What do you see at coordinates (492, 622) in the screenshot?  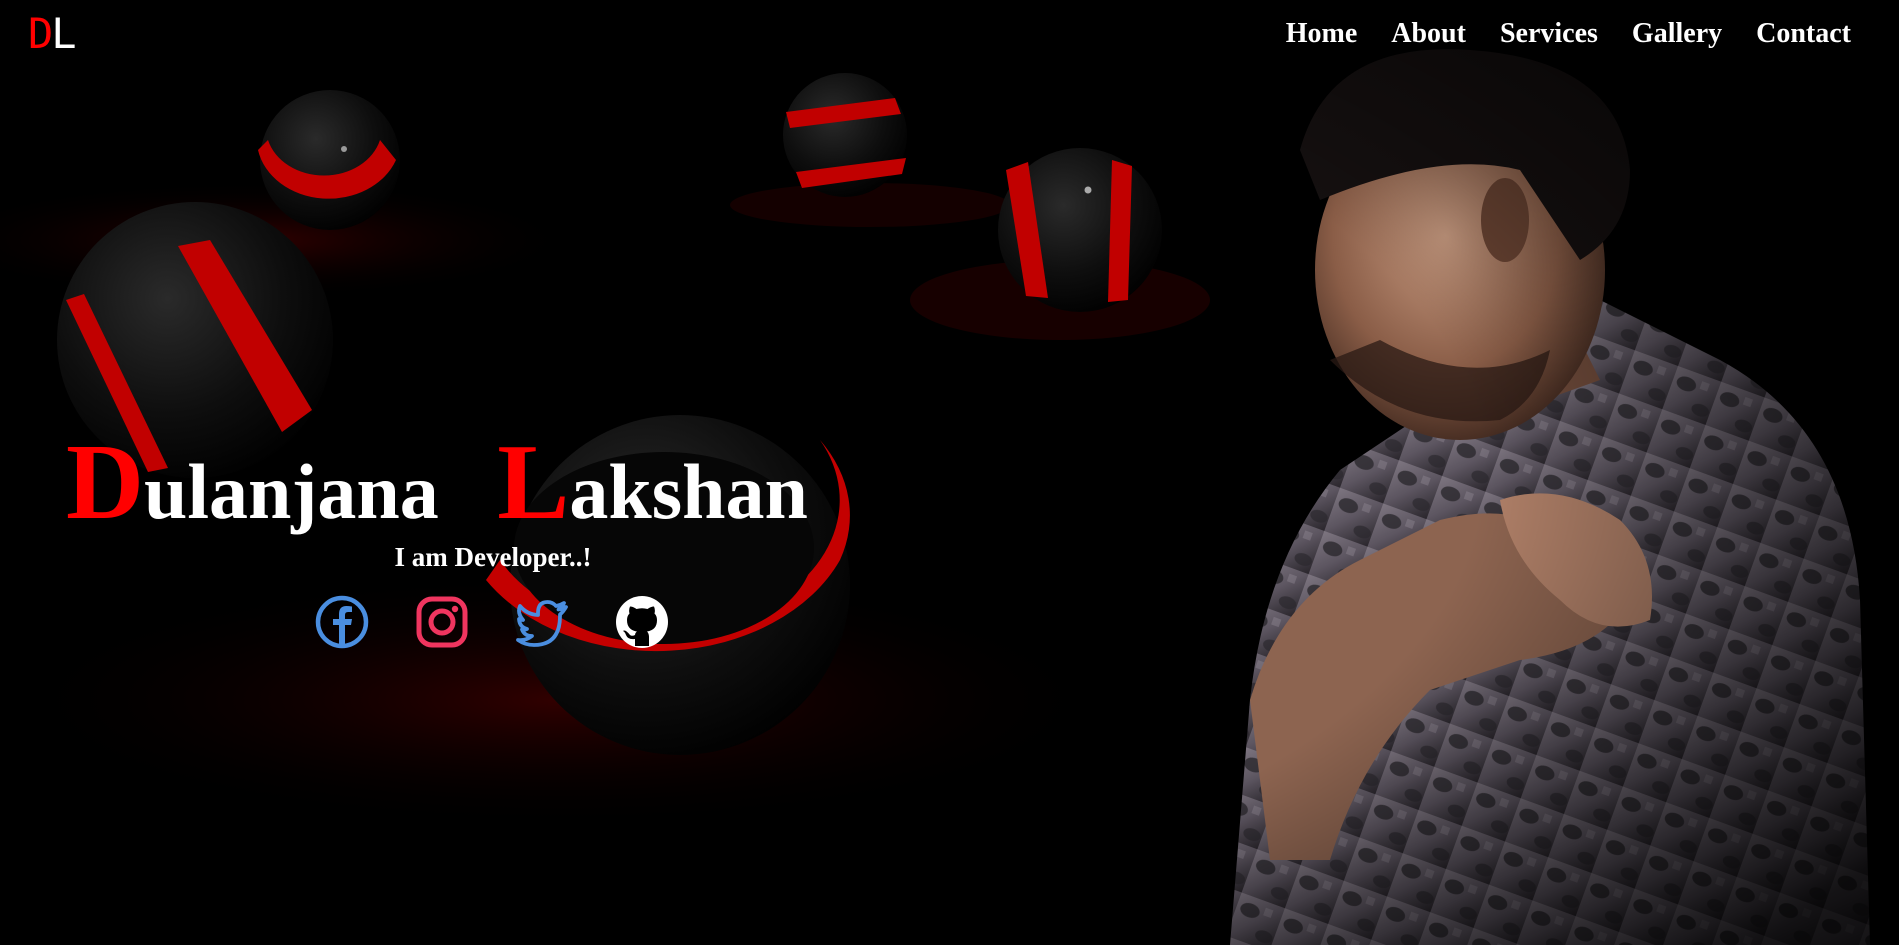 I see `social-links` at bounding box center [492, 622].